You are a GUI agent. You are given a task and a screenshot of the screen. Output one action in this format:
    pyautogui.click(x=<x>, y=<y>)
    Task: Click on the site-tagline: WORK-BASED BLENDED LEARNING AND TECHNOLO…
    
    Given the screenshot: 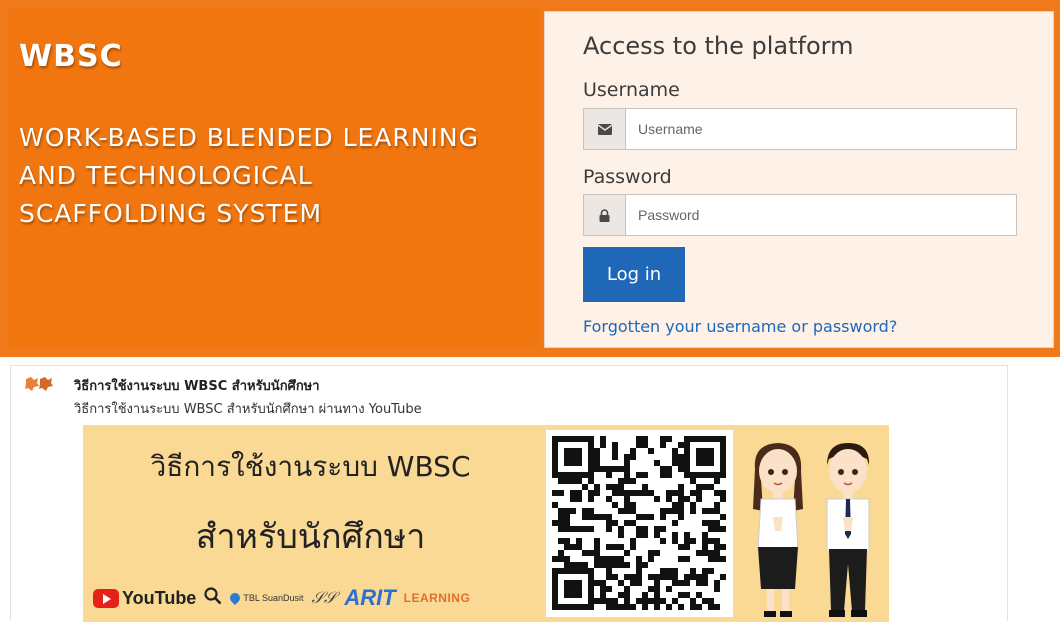 What is the action you would take?
    pyautogui.click(x=284, y=176)
    